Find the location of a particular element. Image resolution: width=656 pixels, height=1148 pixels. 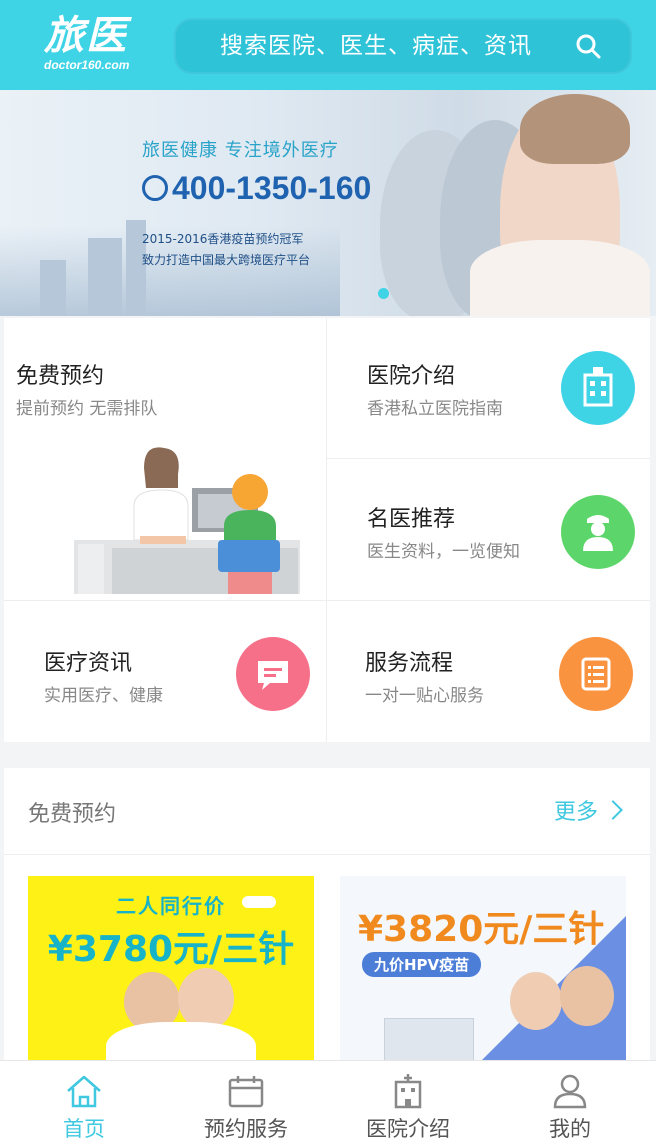

search-icon is located at coordinates (588, 46).